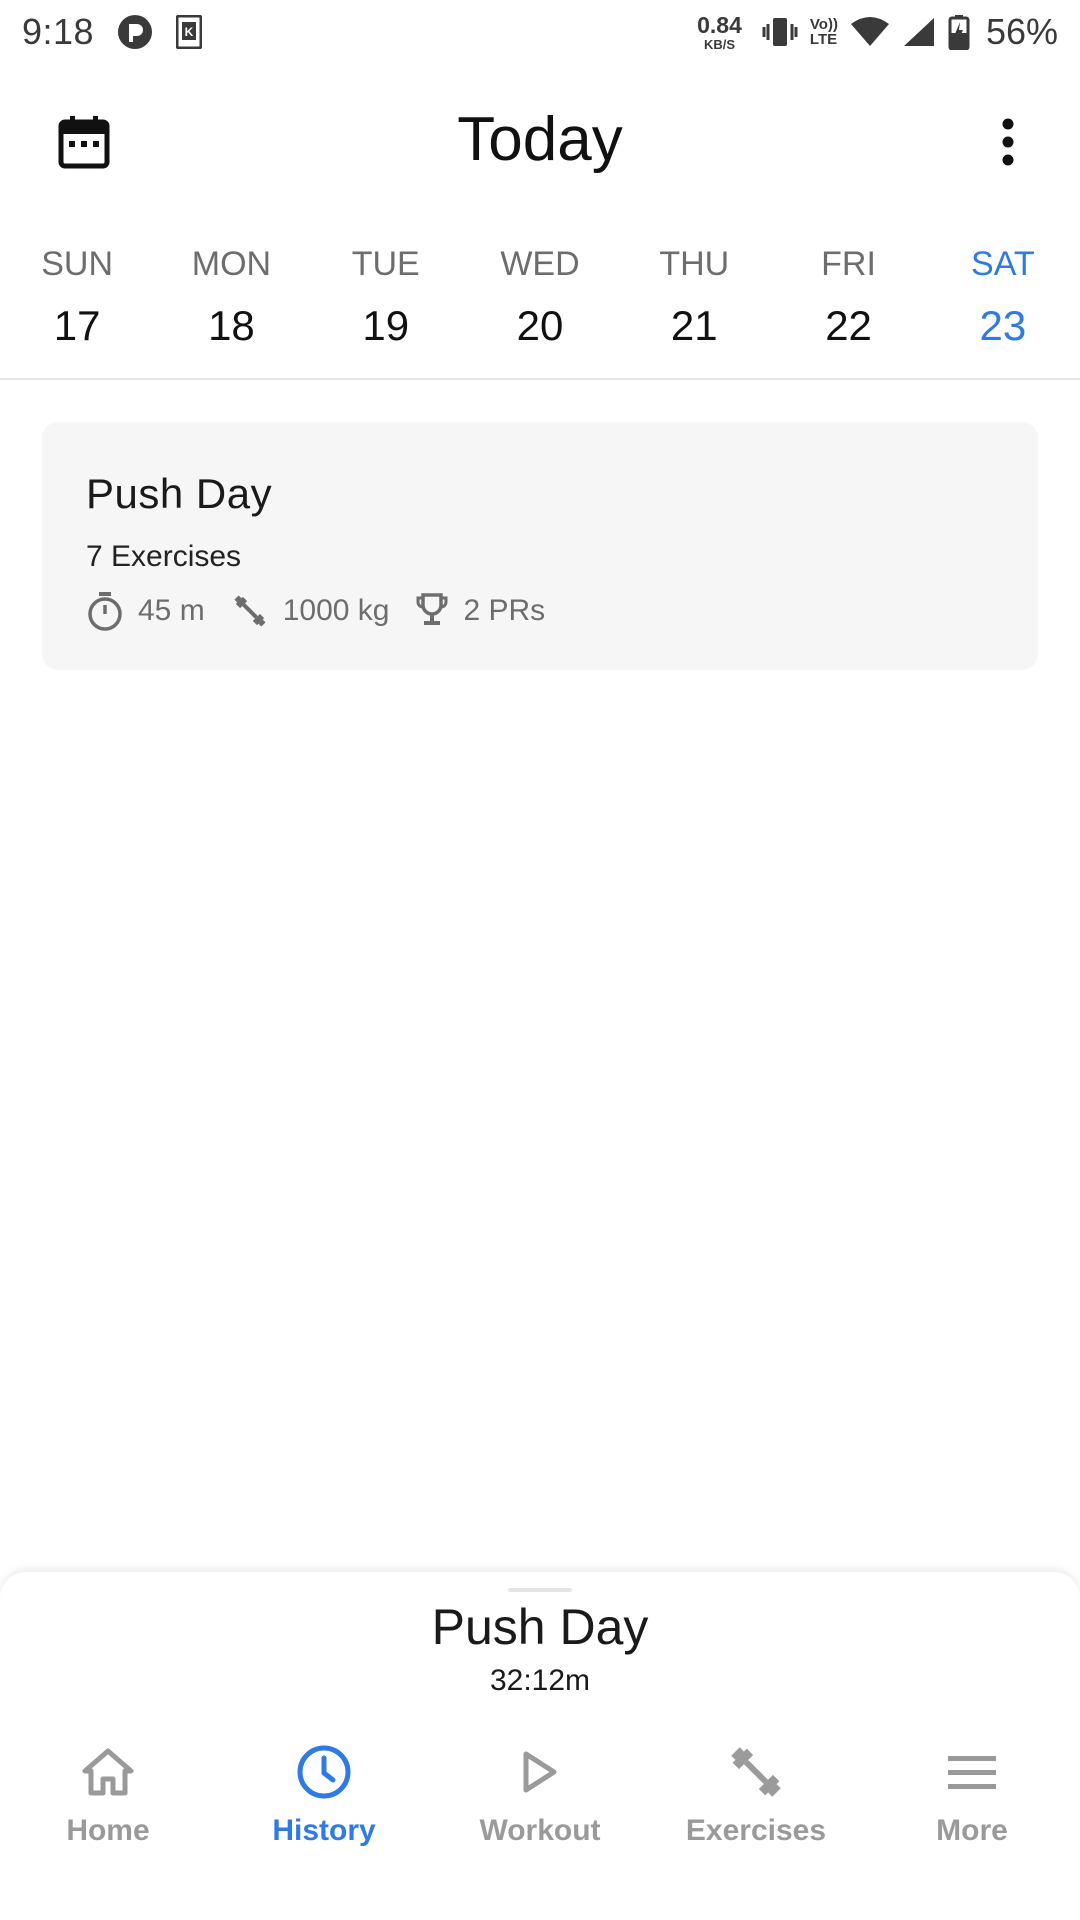 This screenshot has height=1920, width=1080. I want to click on active-workout-title: Push Day, so click(540, 1627).